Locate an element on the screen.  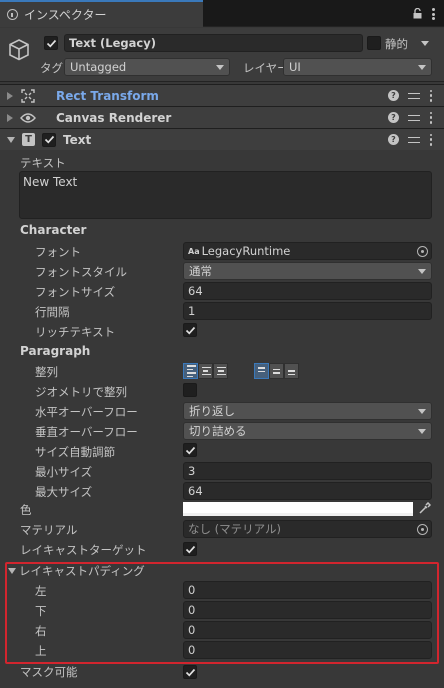
text-label: テキスト is located at coordinates (43, 163).